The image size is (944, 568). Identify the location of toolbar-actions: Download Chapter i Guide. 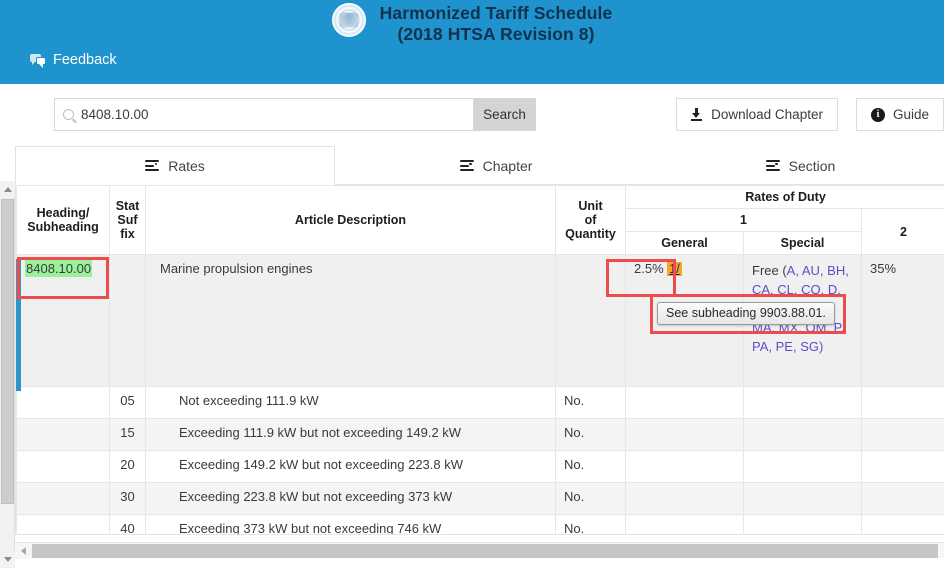
(810, 114).